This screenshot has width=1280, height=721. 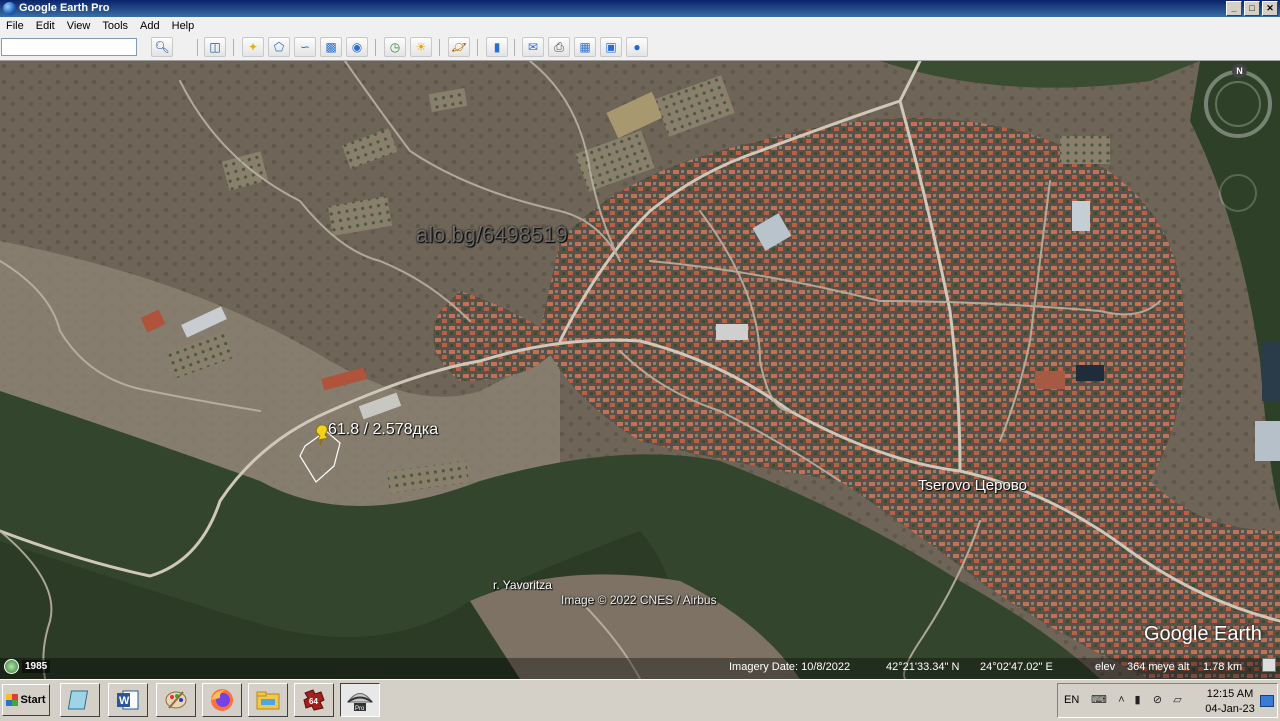 I want to click on tour-icon: ◉, so click(x=357, y=47).